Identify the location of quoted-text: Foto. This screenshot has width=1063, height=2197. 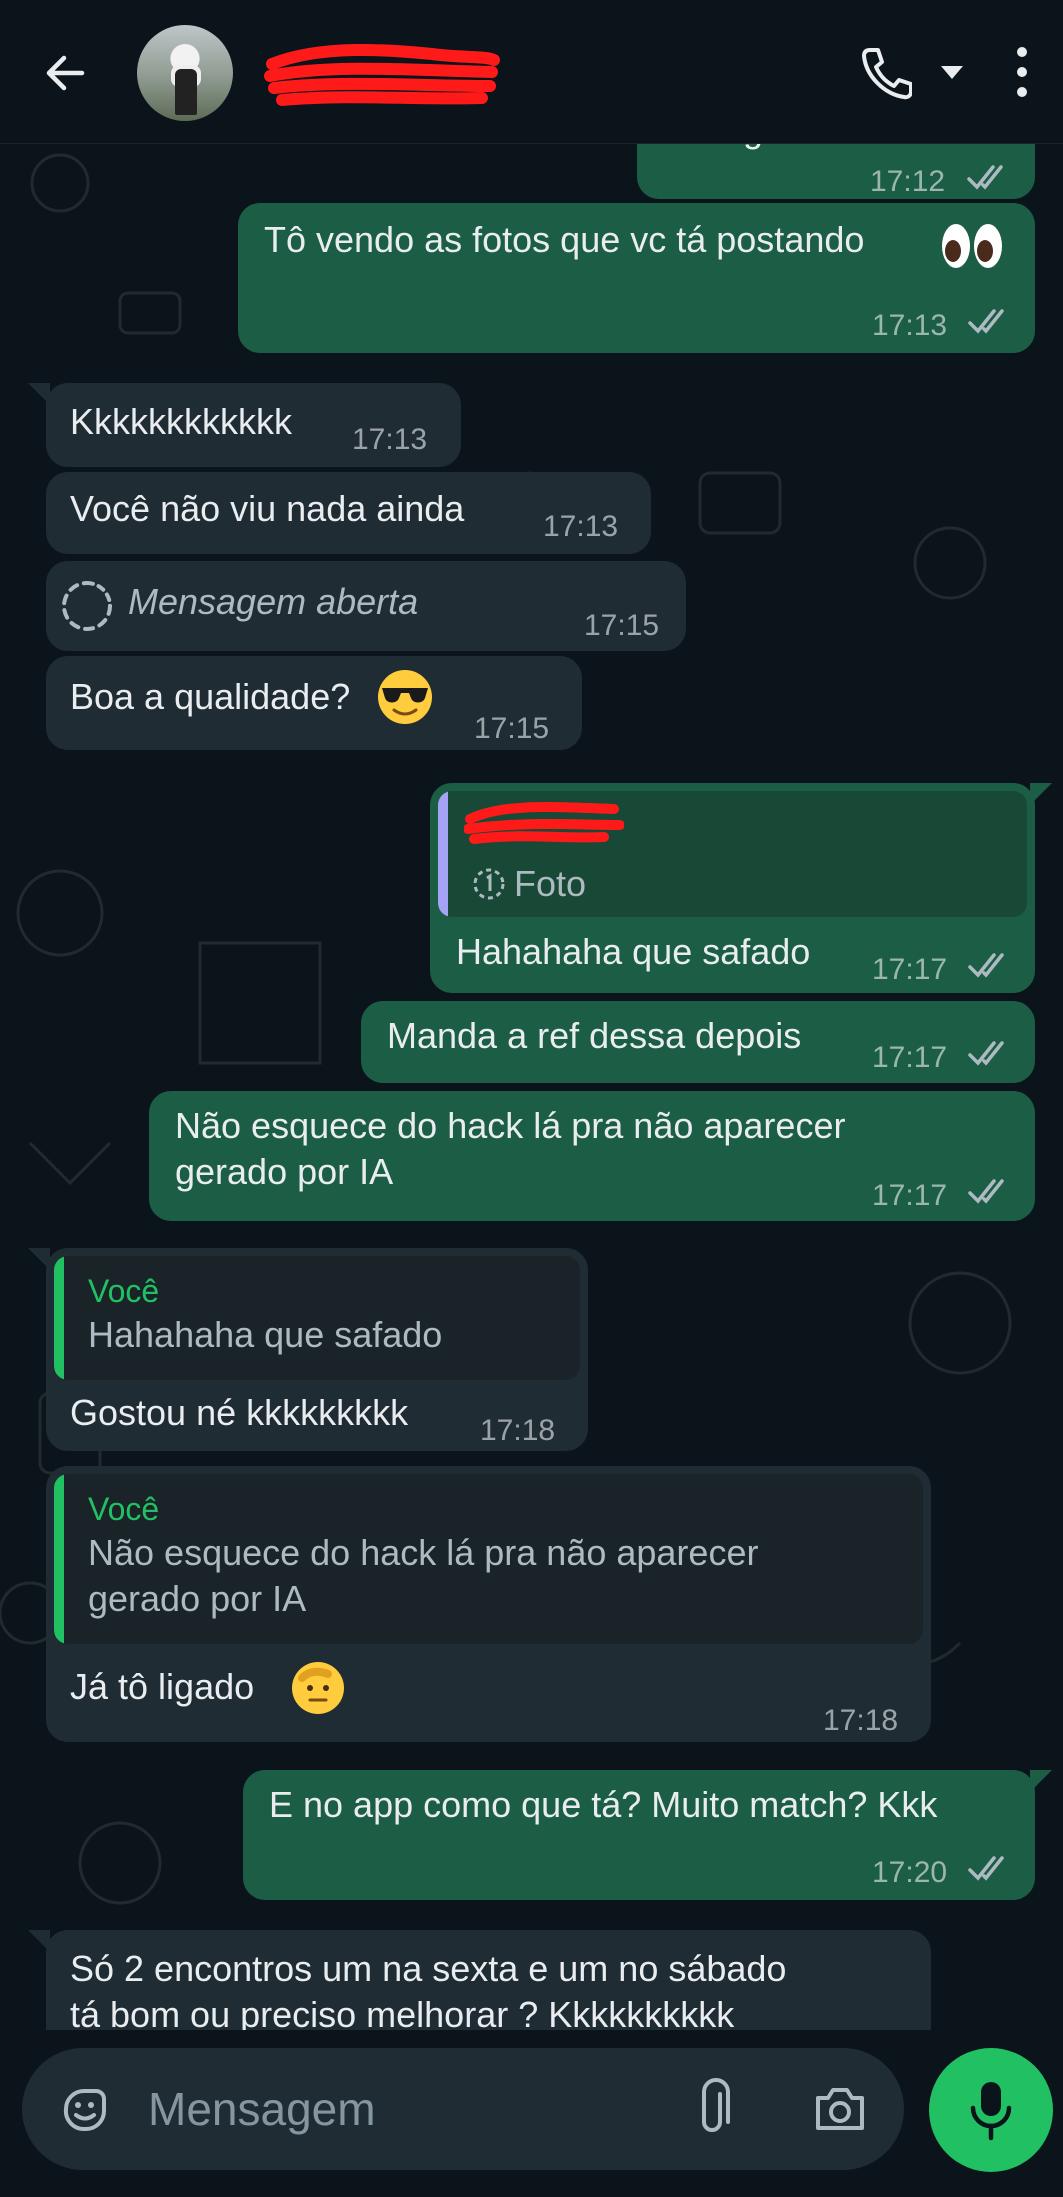
(550, 883).